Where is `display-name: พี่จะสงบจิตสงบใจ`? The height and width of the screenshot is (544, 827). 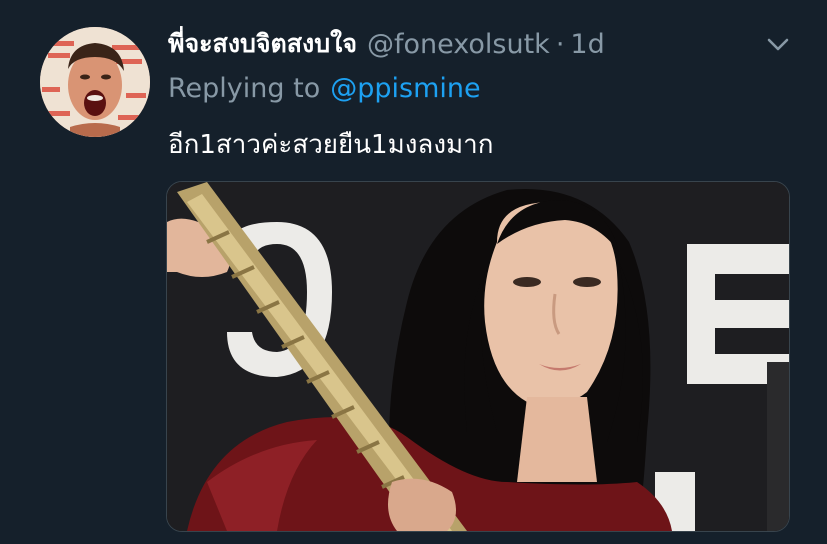 display-name: พี่จะสงบจิตสงบใจ is located at coordinates (262, 44).